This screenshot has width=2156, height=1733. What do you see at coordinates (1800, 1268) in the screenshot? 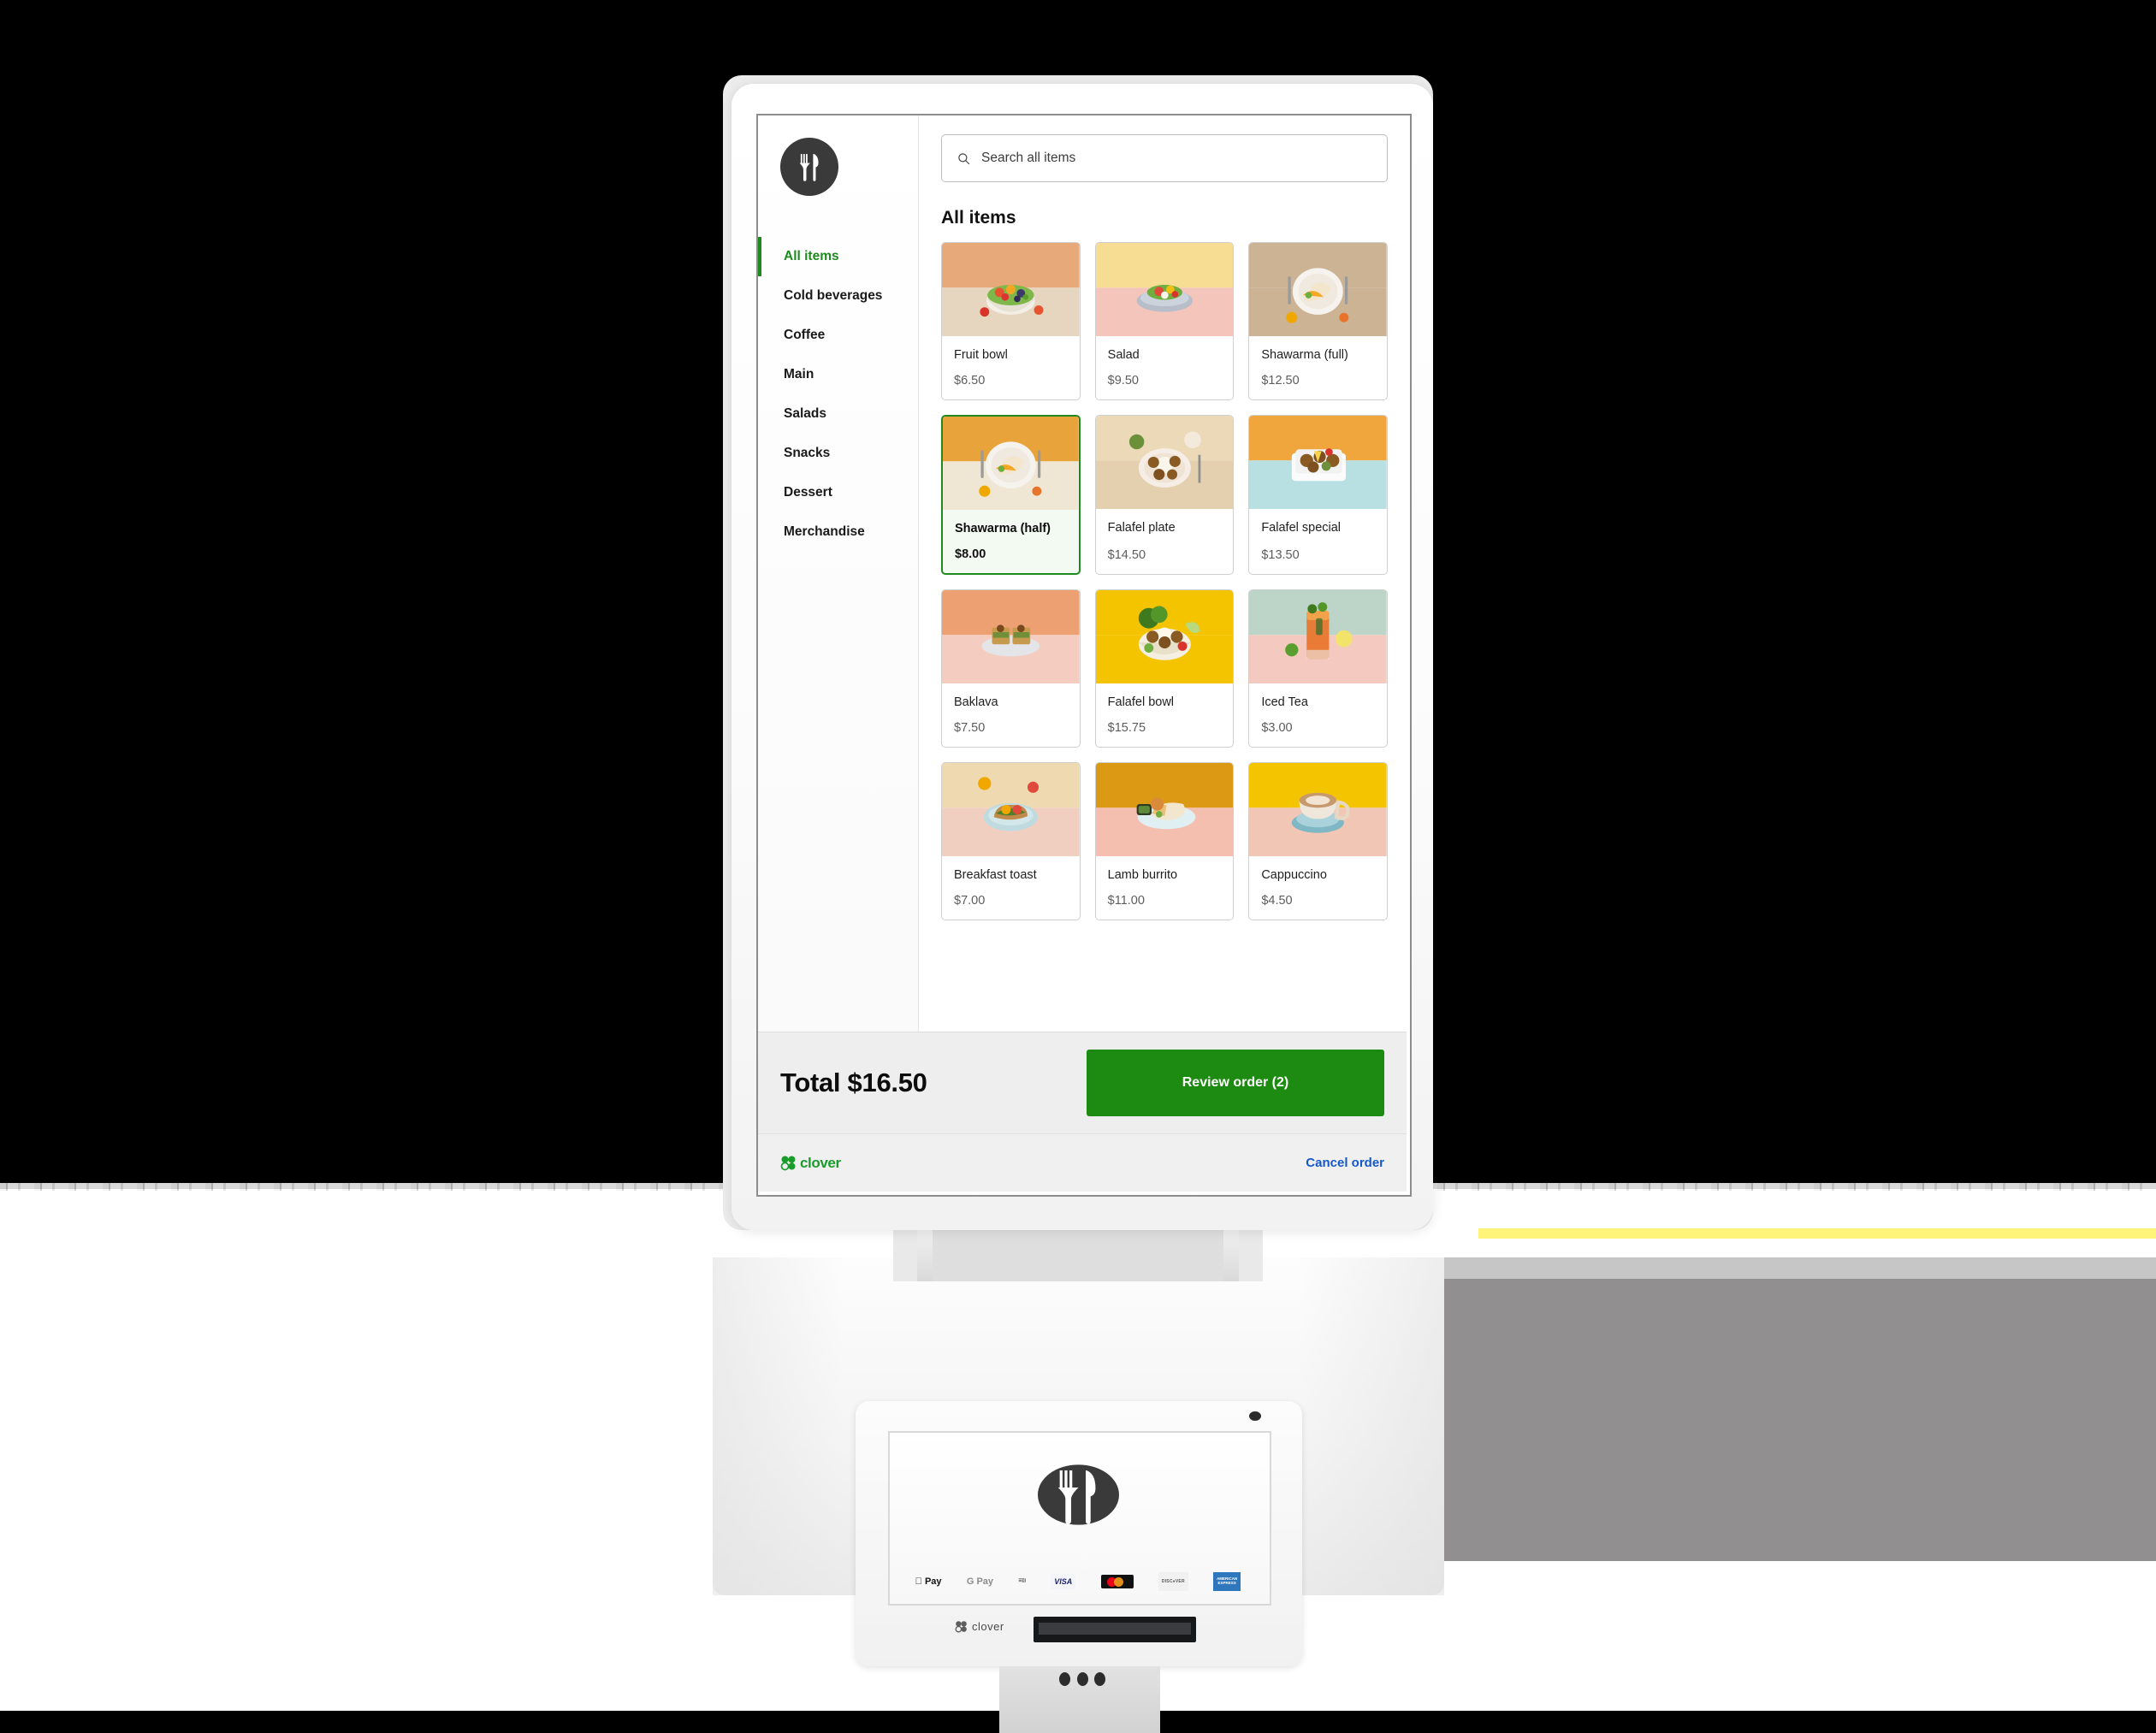
I see `background-gray-strip-light` at bounding box center [1800, 1268].